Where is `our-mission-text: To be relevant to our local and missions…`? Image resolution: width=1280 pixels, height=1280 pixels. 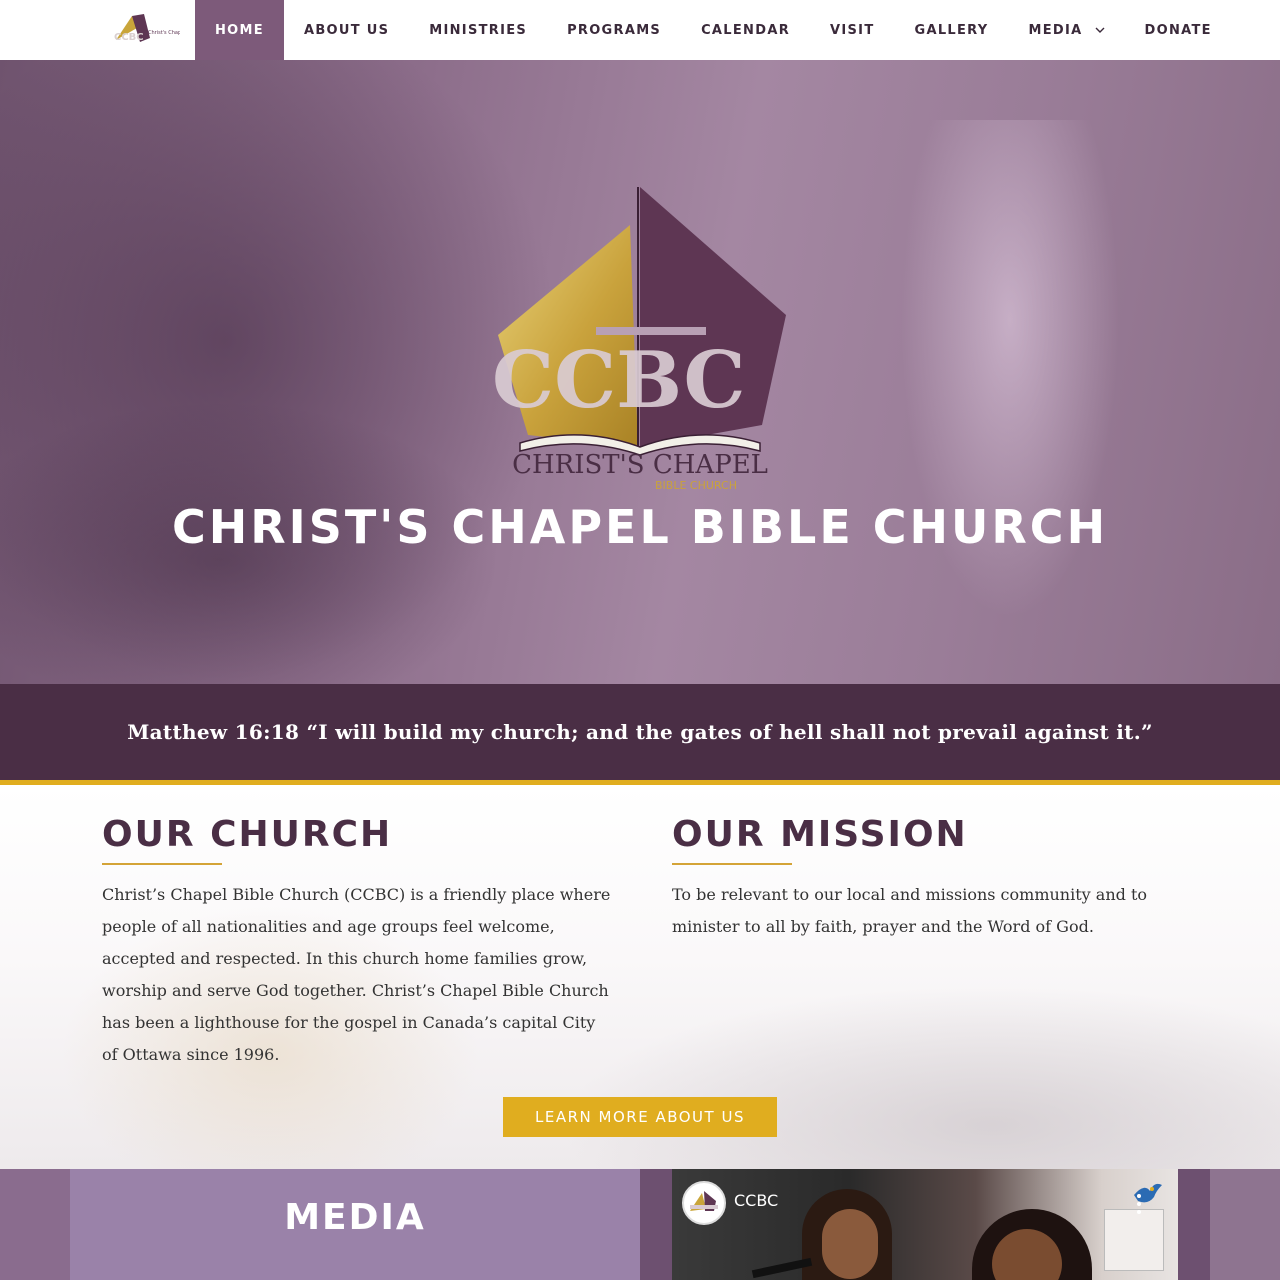 our-mission-text: To be relevant to our local and missions… is located at coordinates (910, 910).